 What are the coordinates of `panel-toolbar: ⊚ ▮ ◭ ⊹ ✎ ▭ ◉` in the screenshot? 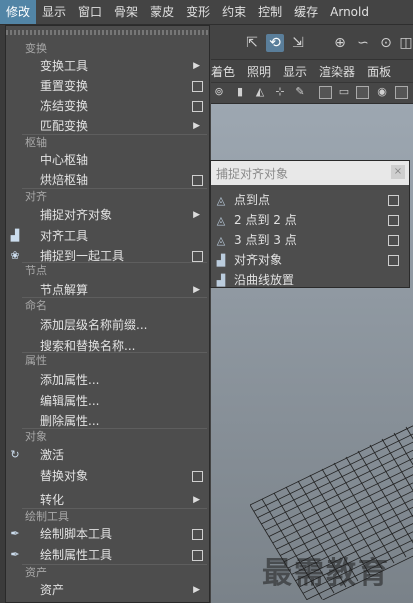 It's located at (312, 93).